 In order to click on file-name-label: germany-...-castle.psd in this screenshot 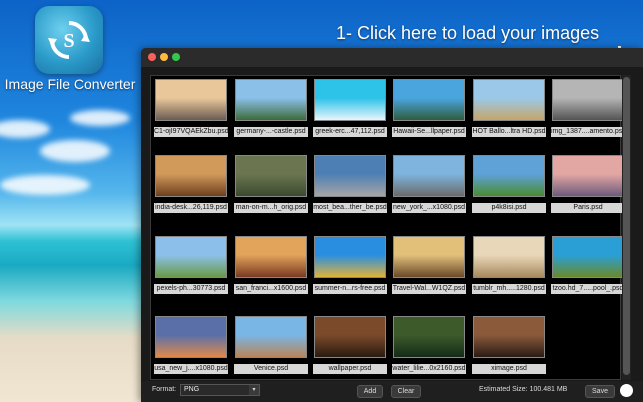, I will do `click(271, 132)`.